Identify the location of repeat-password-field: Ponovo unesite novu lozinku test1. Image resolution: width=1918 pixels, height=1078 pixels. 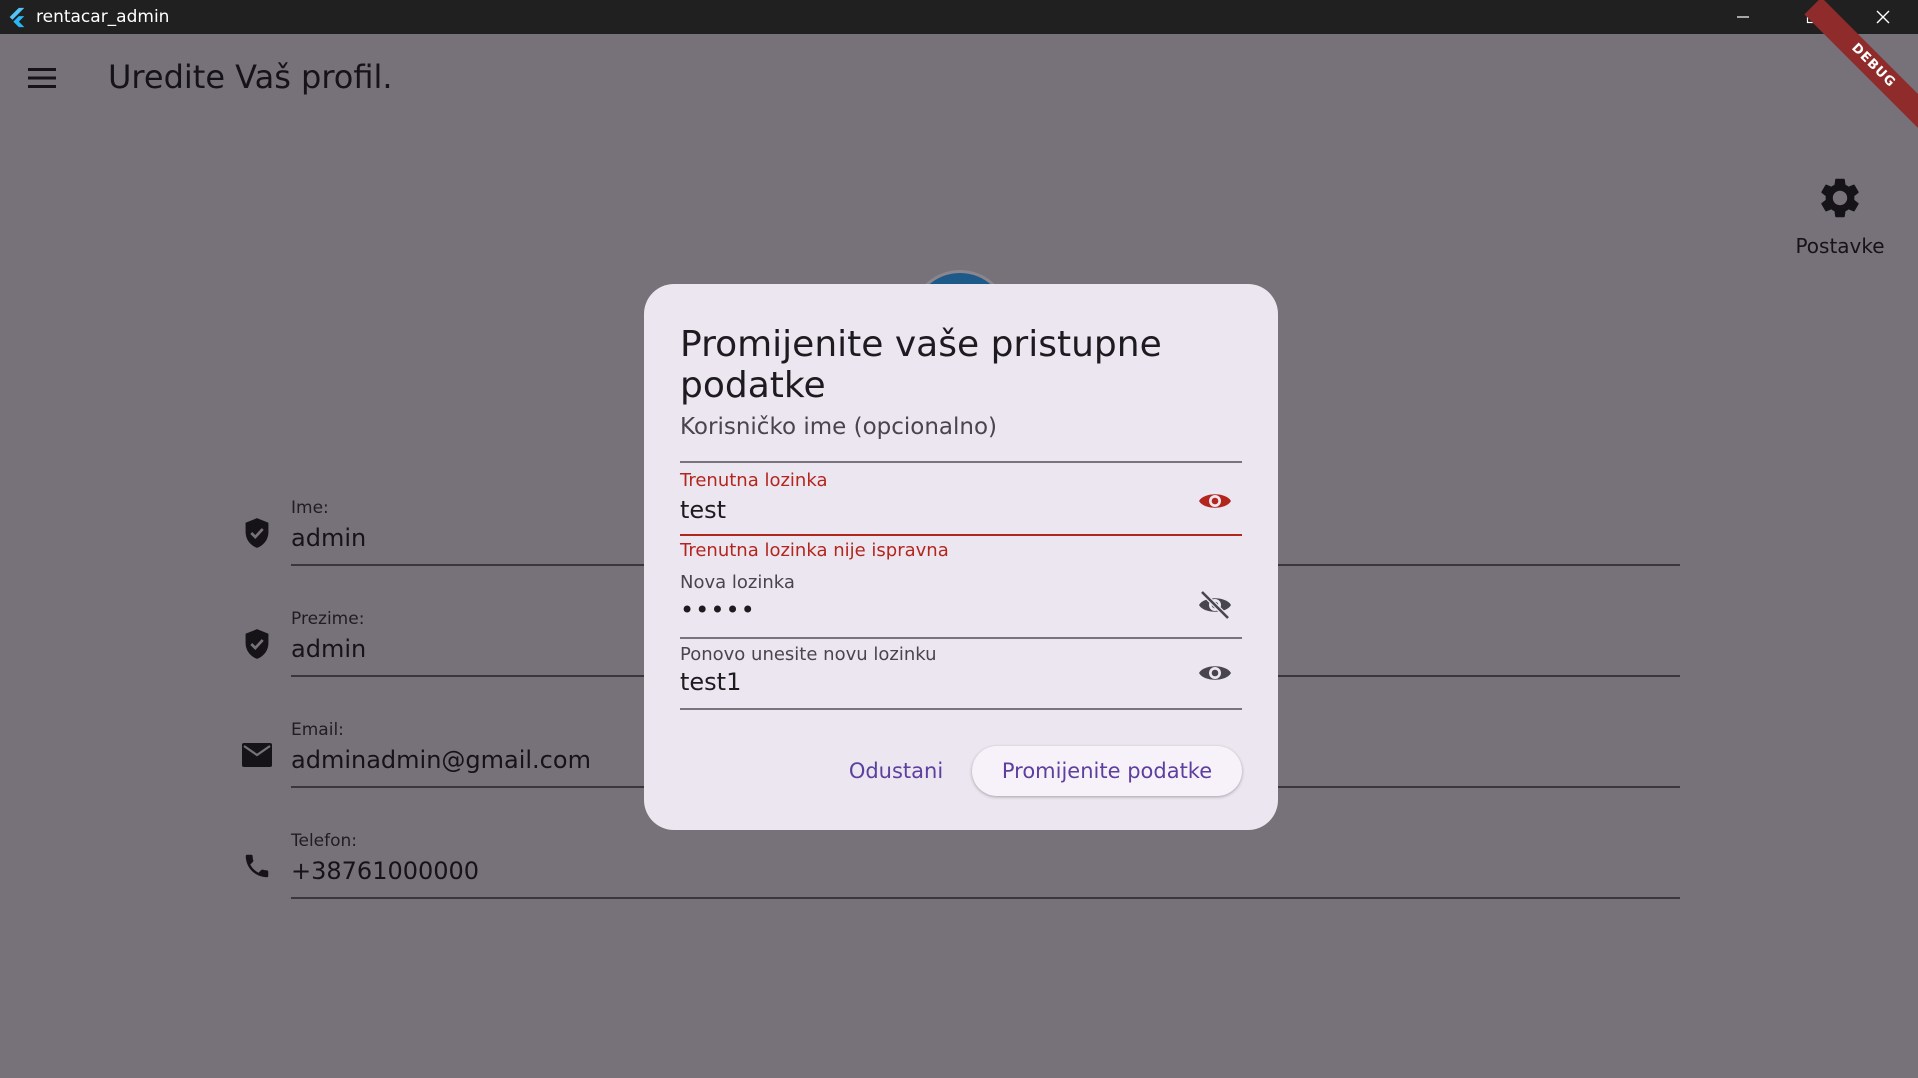
(961, 677).